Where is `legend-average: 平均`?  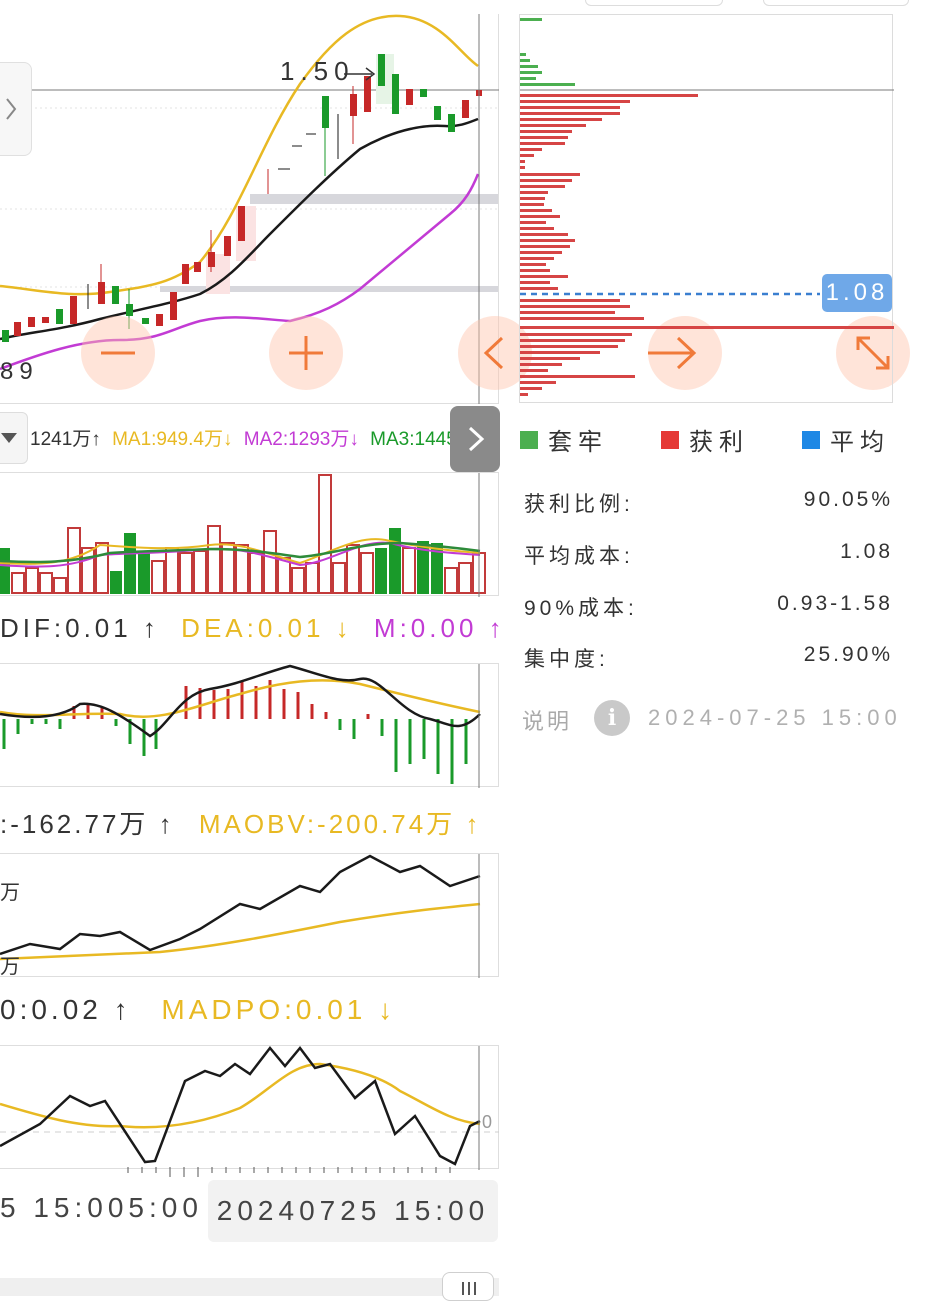 legend-average: 平均 is located at coordinates (846, 439).